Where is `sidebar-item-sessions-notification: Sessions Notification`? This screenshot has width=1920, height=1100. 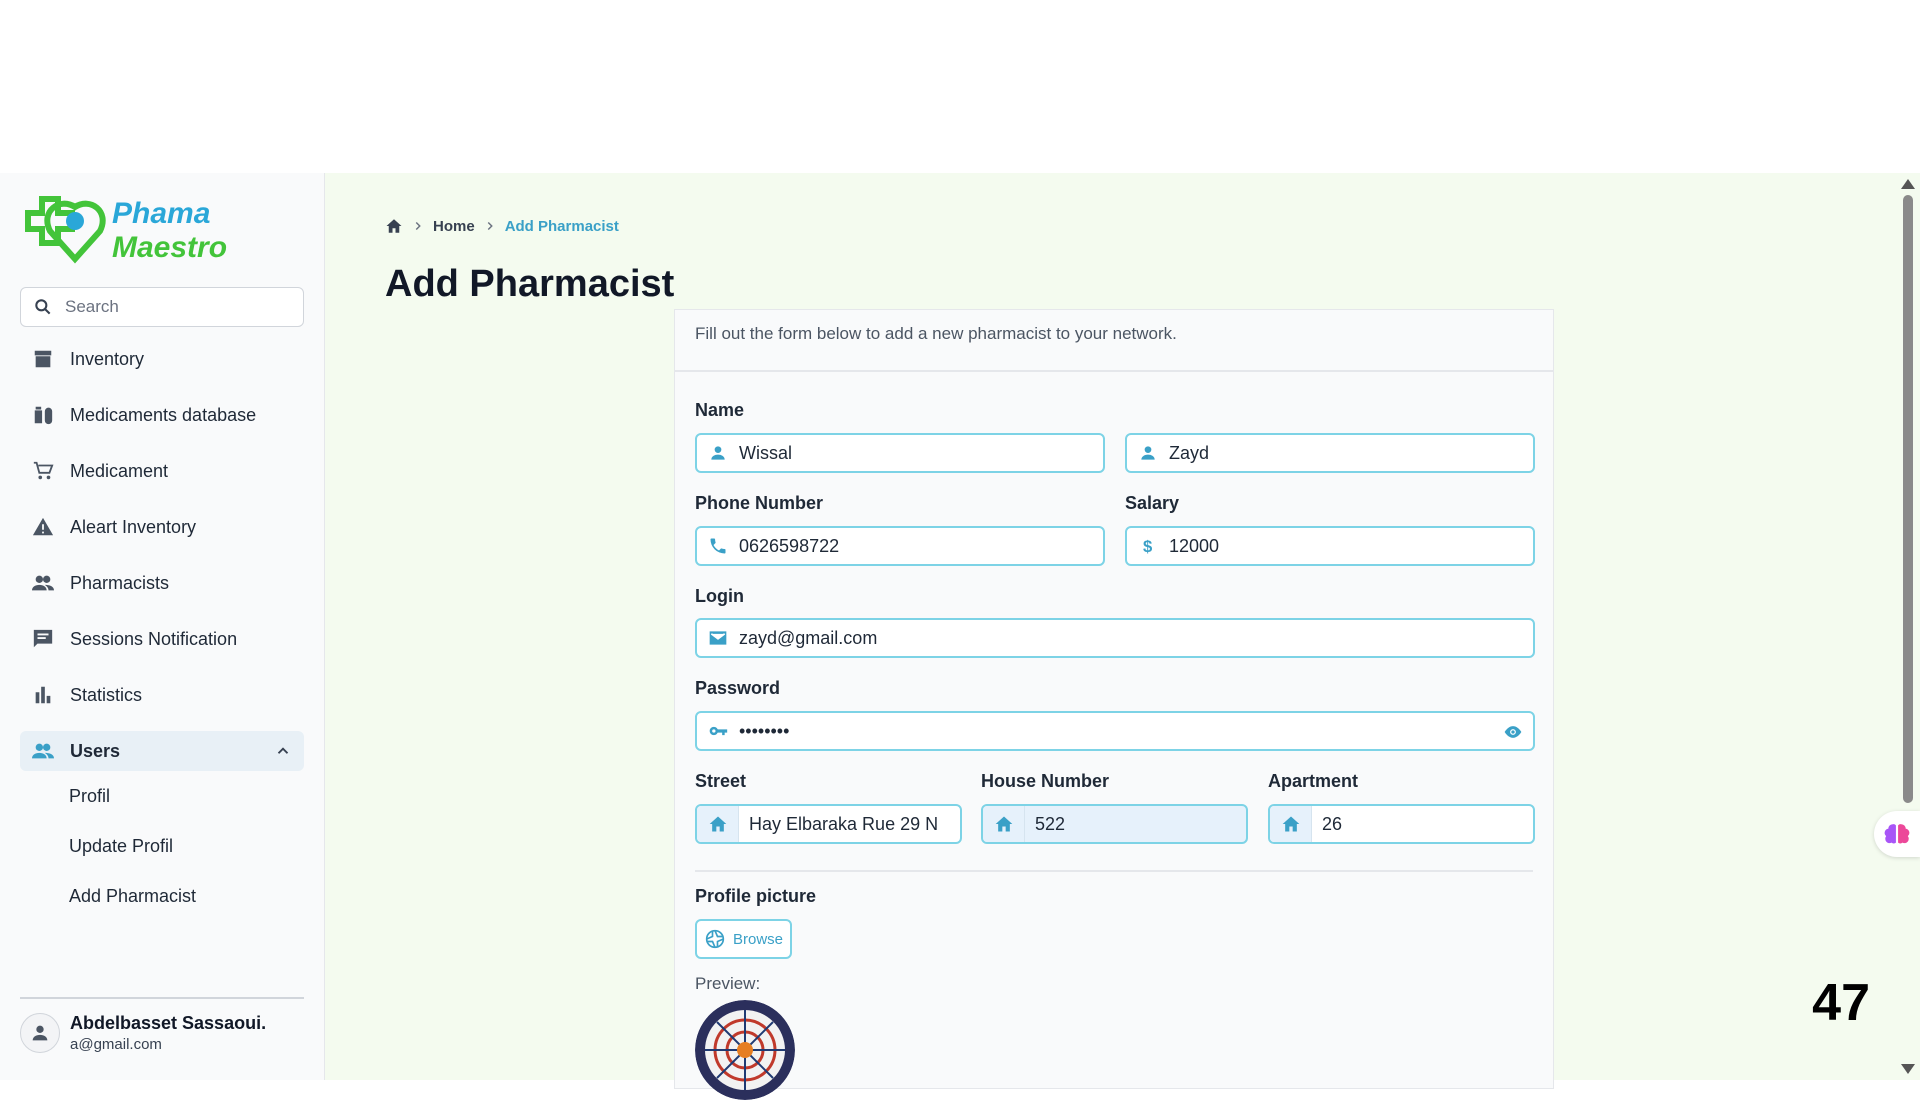
sidebar-item-sessions-notification: Sessions Notification is located at coordinates (162, 639).